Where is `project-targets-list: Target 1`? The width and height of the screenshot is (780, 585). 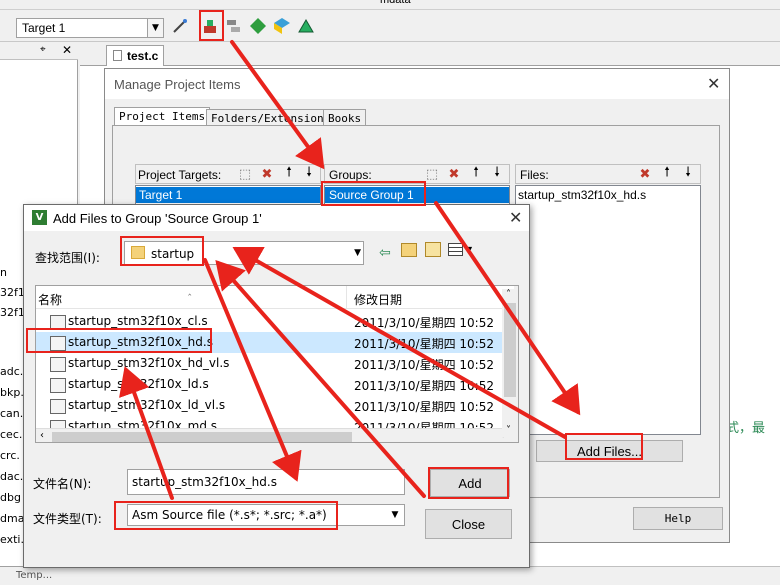
project-targets-list: Target 1 is located at coordinates (228, 195).